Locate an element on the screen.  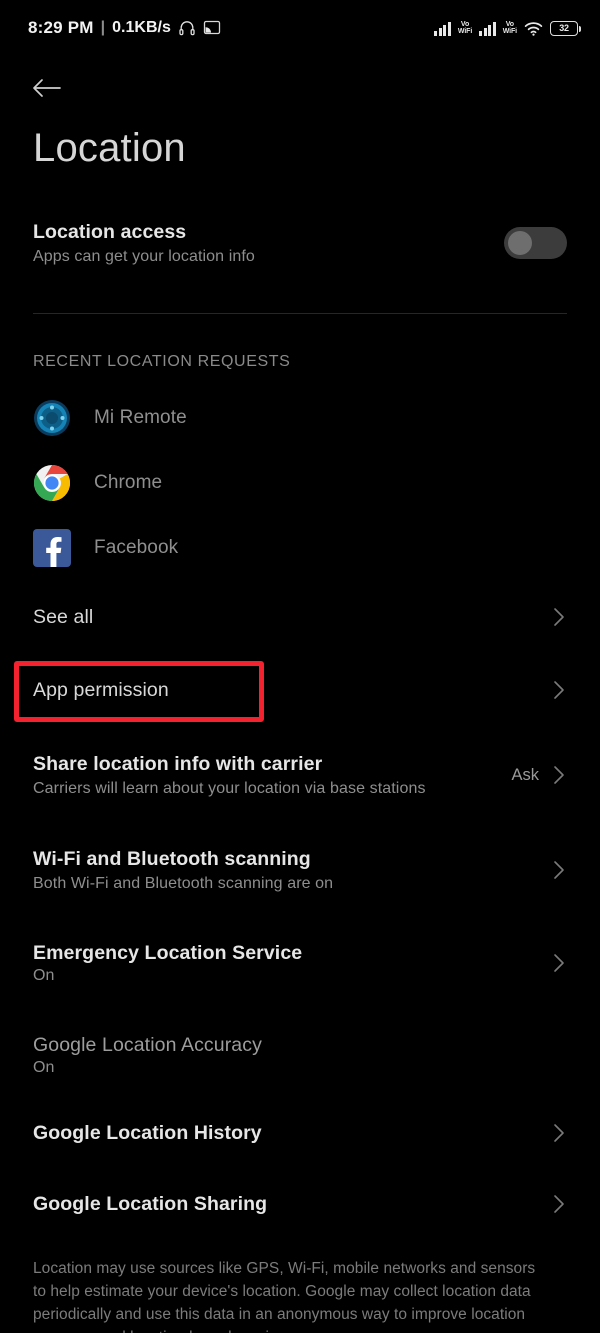
status-bar: 8:29 PM | 0.1KB/s Vo WiFi Vo WiFi 32 is located at coordinates (300, 28).